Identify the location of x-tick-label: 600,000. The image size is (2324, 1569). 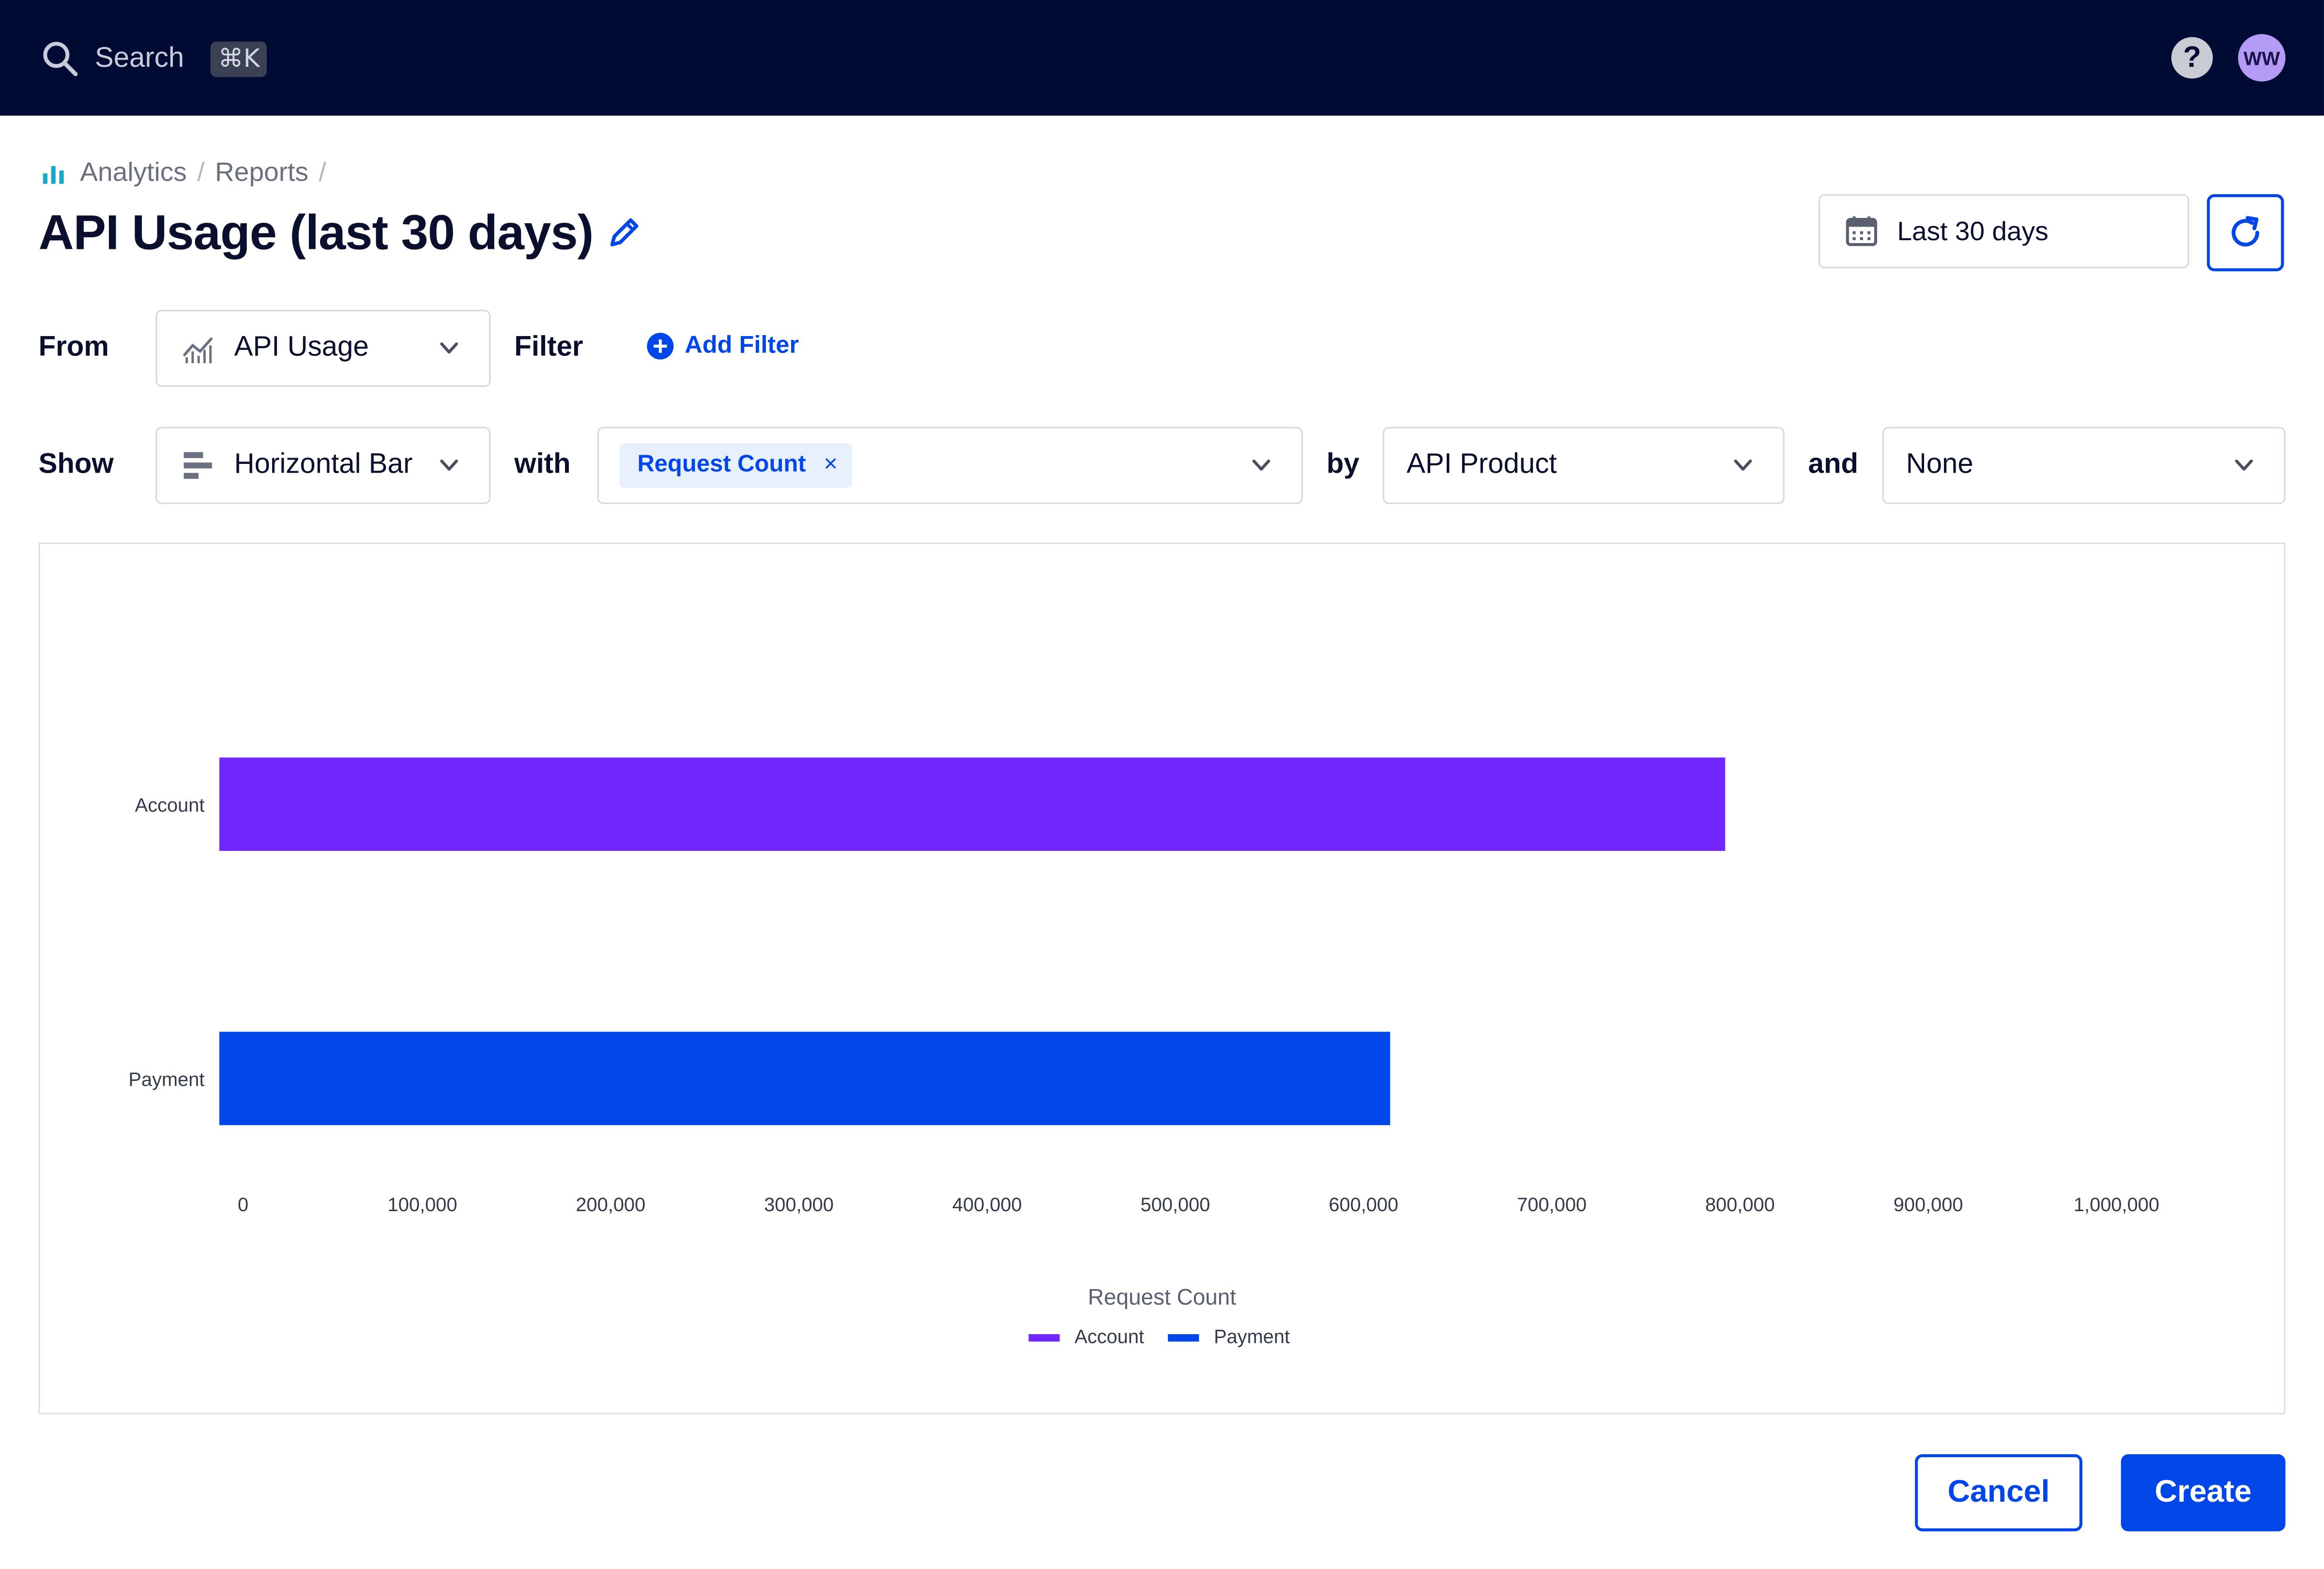
(1364, 1204).